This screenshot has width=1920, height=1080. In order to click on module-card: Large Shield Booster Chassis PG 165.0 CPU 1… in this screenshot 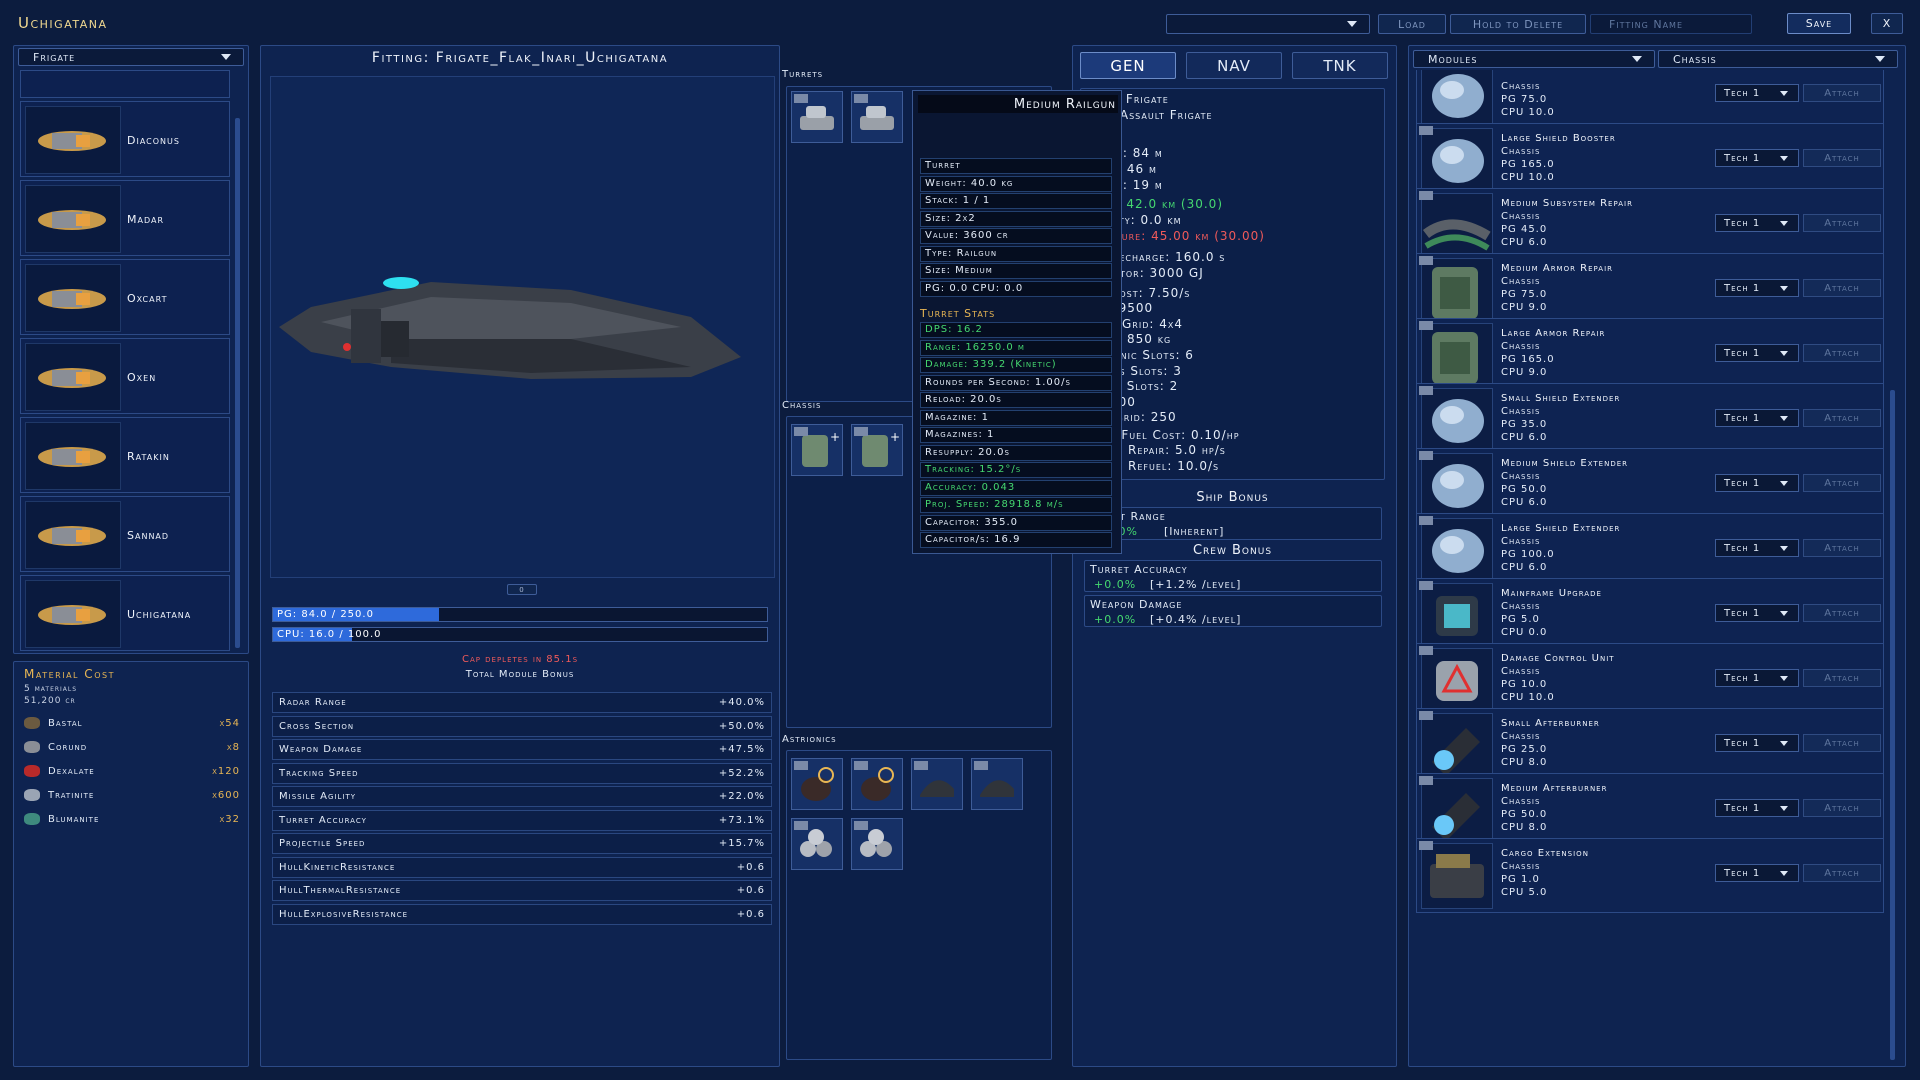, I will do `click(1650, 160)`.